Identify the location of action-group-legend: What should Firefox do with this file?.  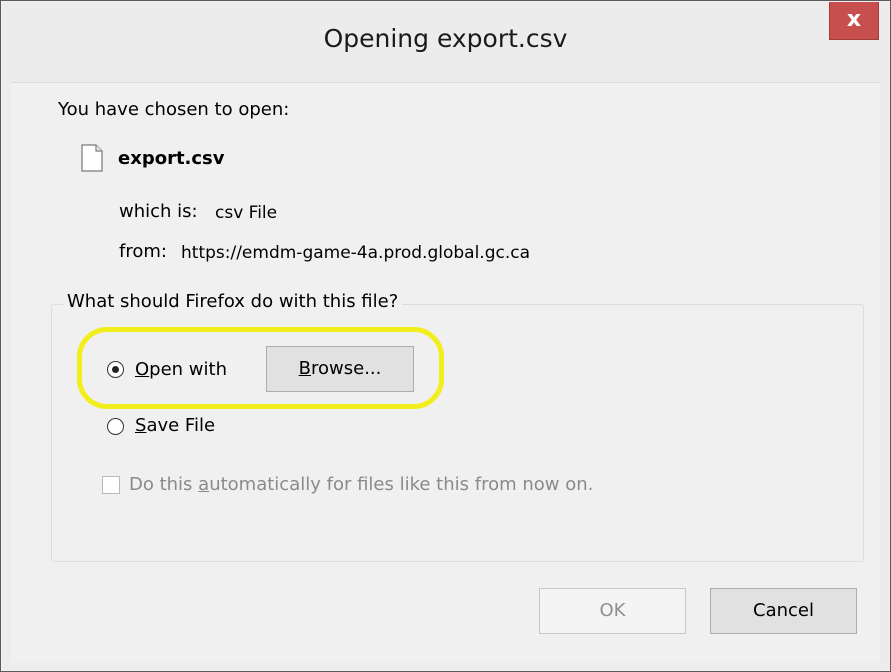
(233, 301).